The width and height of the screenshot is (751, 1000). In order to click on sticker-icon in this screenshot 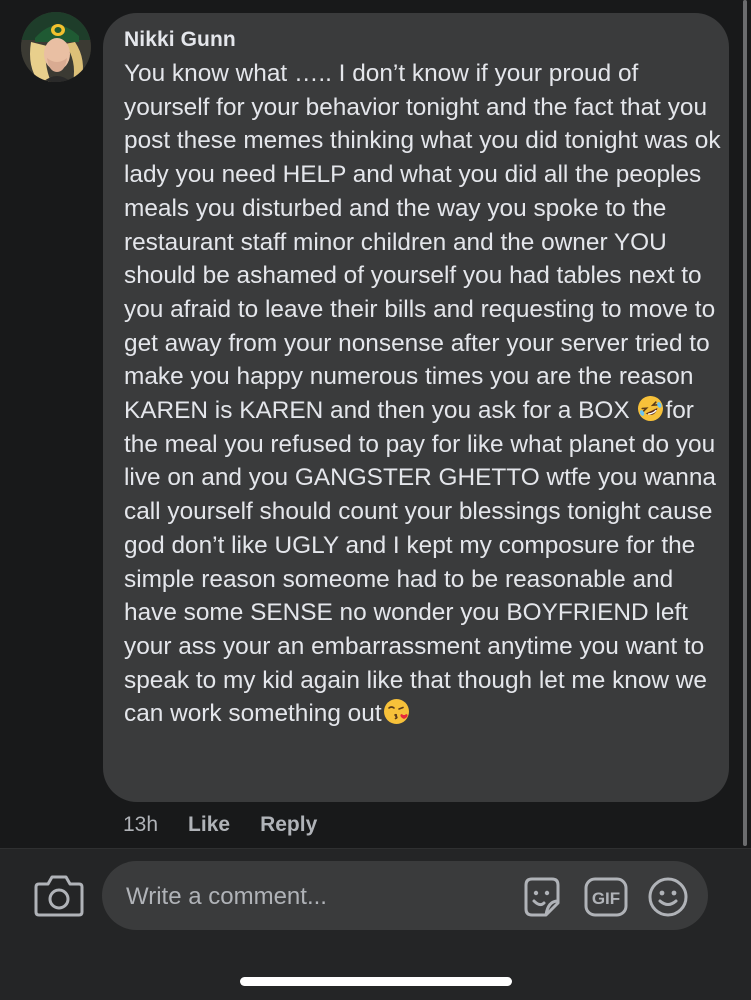, I will do `click(542, 897)`.